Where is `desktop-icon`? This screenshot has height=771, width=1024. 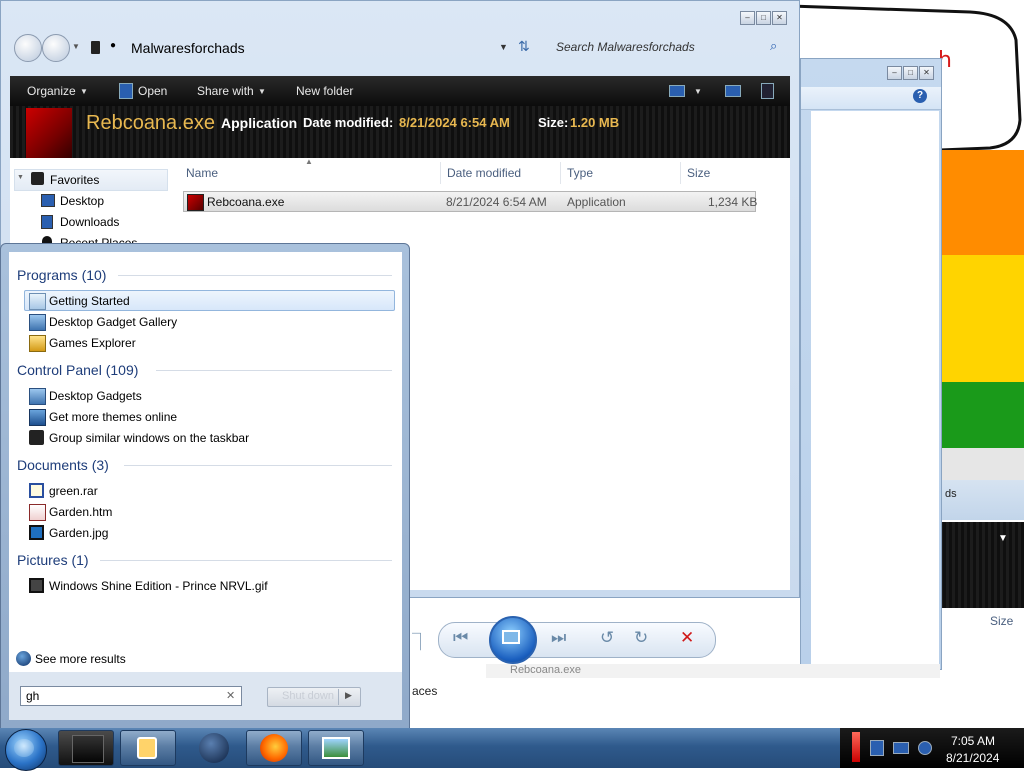 desktop-icon is located at coordinates (48, 200).